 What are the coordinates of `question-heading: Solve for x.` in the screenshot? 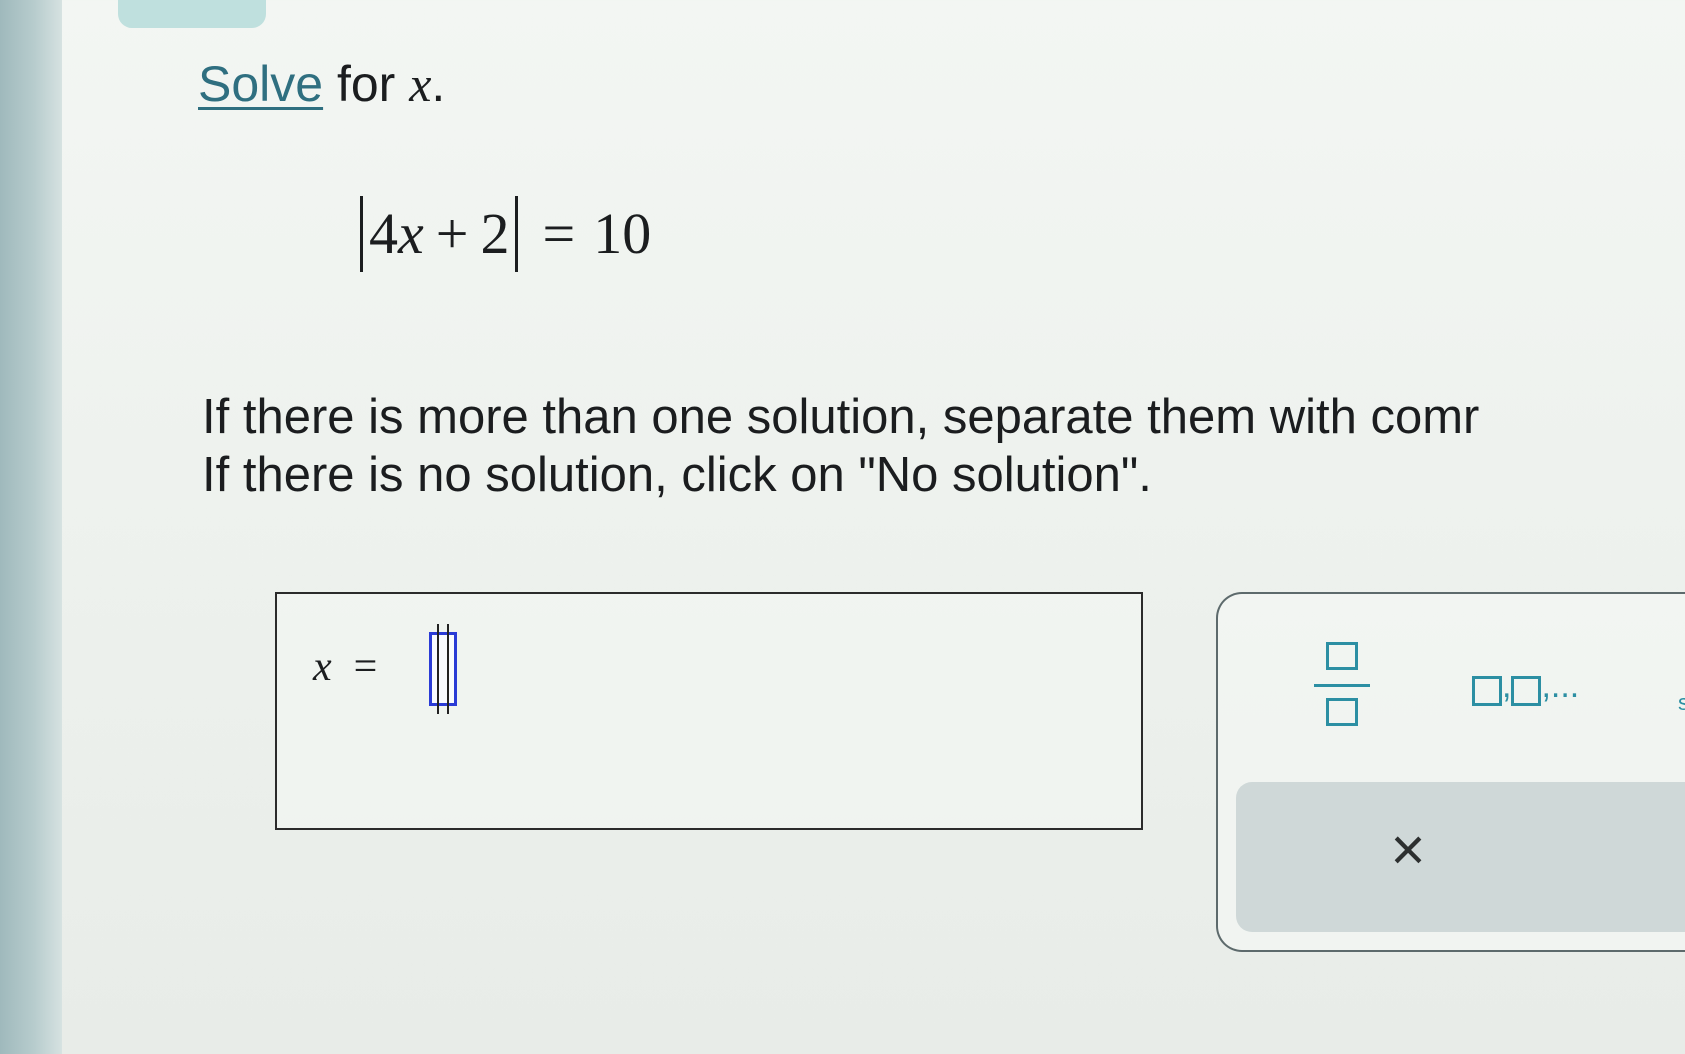 It's located at (321, 84).